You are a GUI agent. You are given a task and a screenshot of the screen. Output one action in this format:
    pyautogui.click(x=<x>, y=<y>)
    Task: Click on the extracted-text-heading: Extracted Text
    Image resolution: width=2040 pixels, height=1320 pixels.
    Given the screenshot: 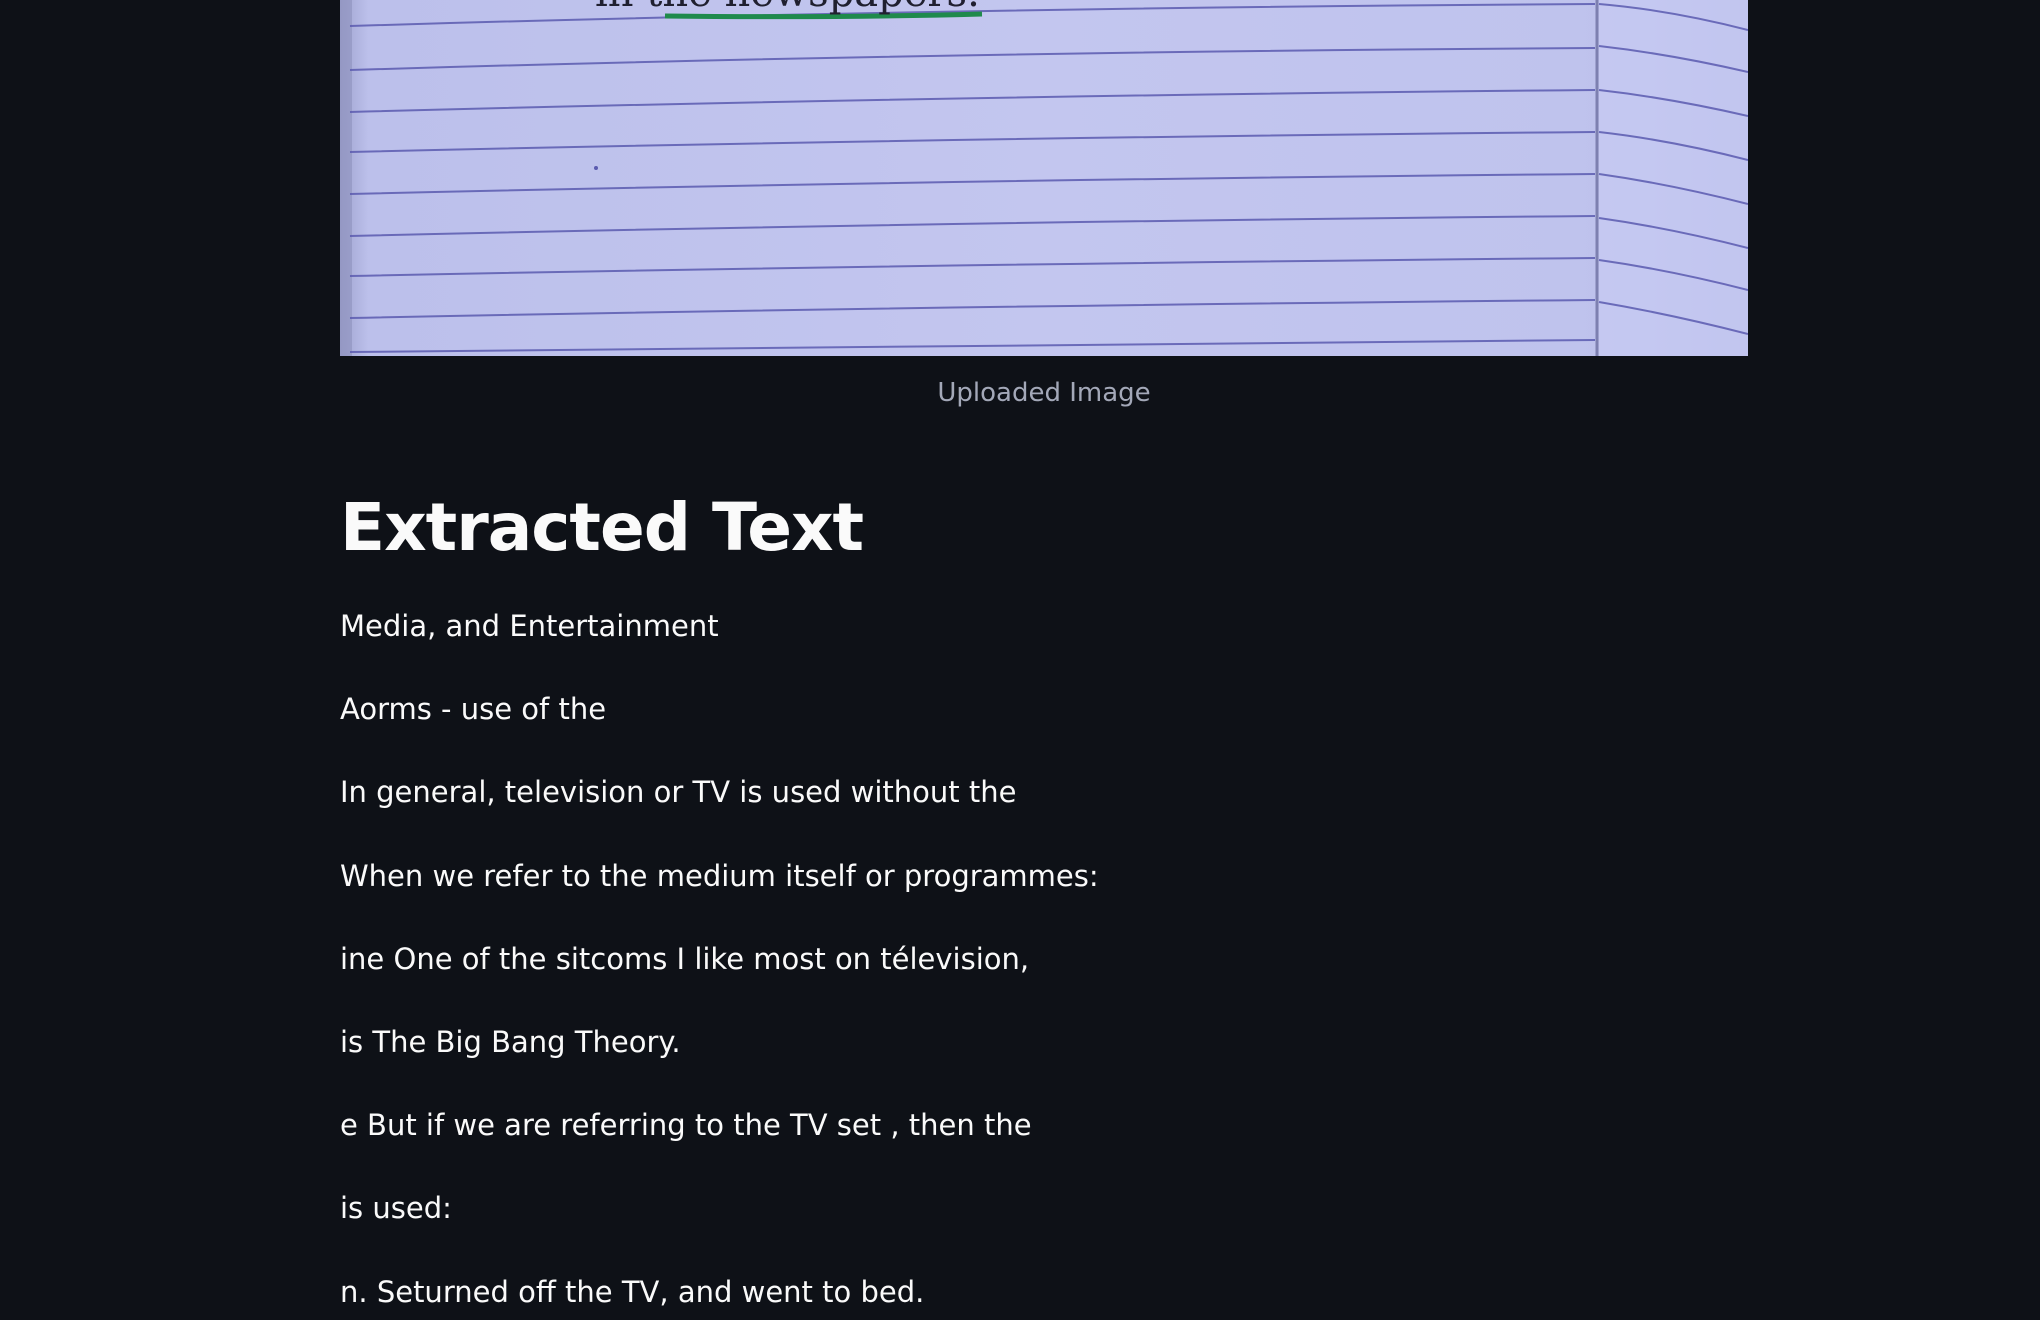 What is the action you would take?
    pyautogui.click(x=602, y=527)
    